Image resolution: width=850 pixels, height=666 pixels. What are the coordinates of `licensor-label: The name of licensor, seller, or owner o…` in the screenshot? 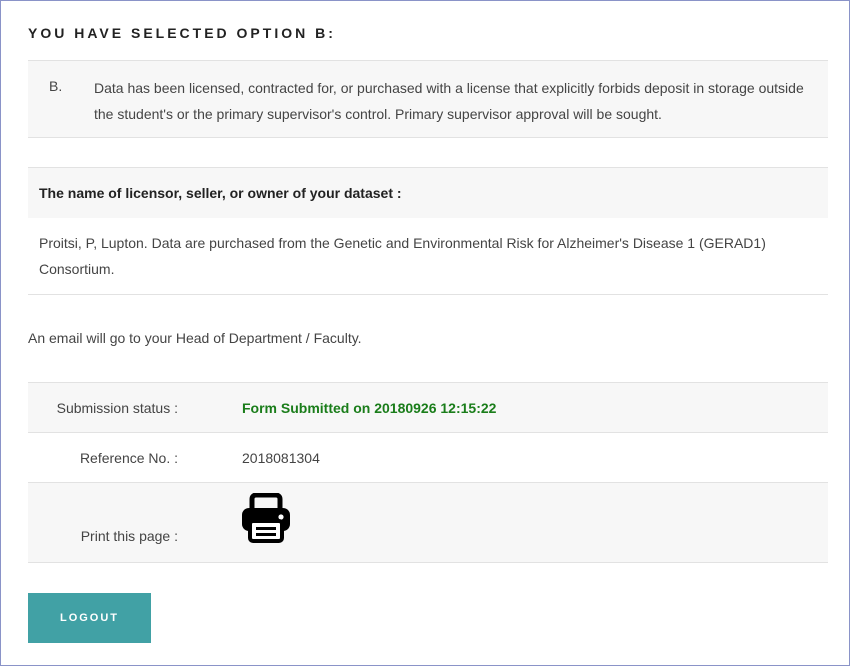 It's located at (220, 193).